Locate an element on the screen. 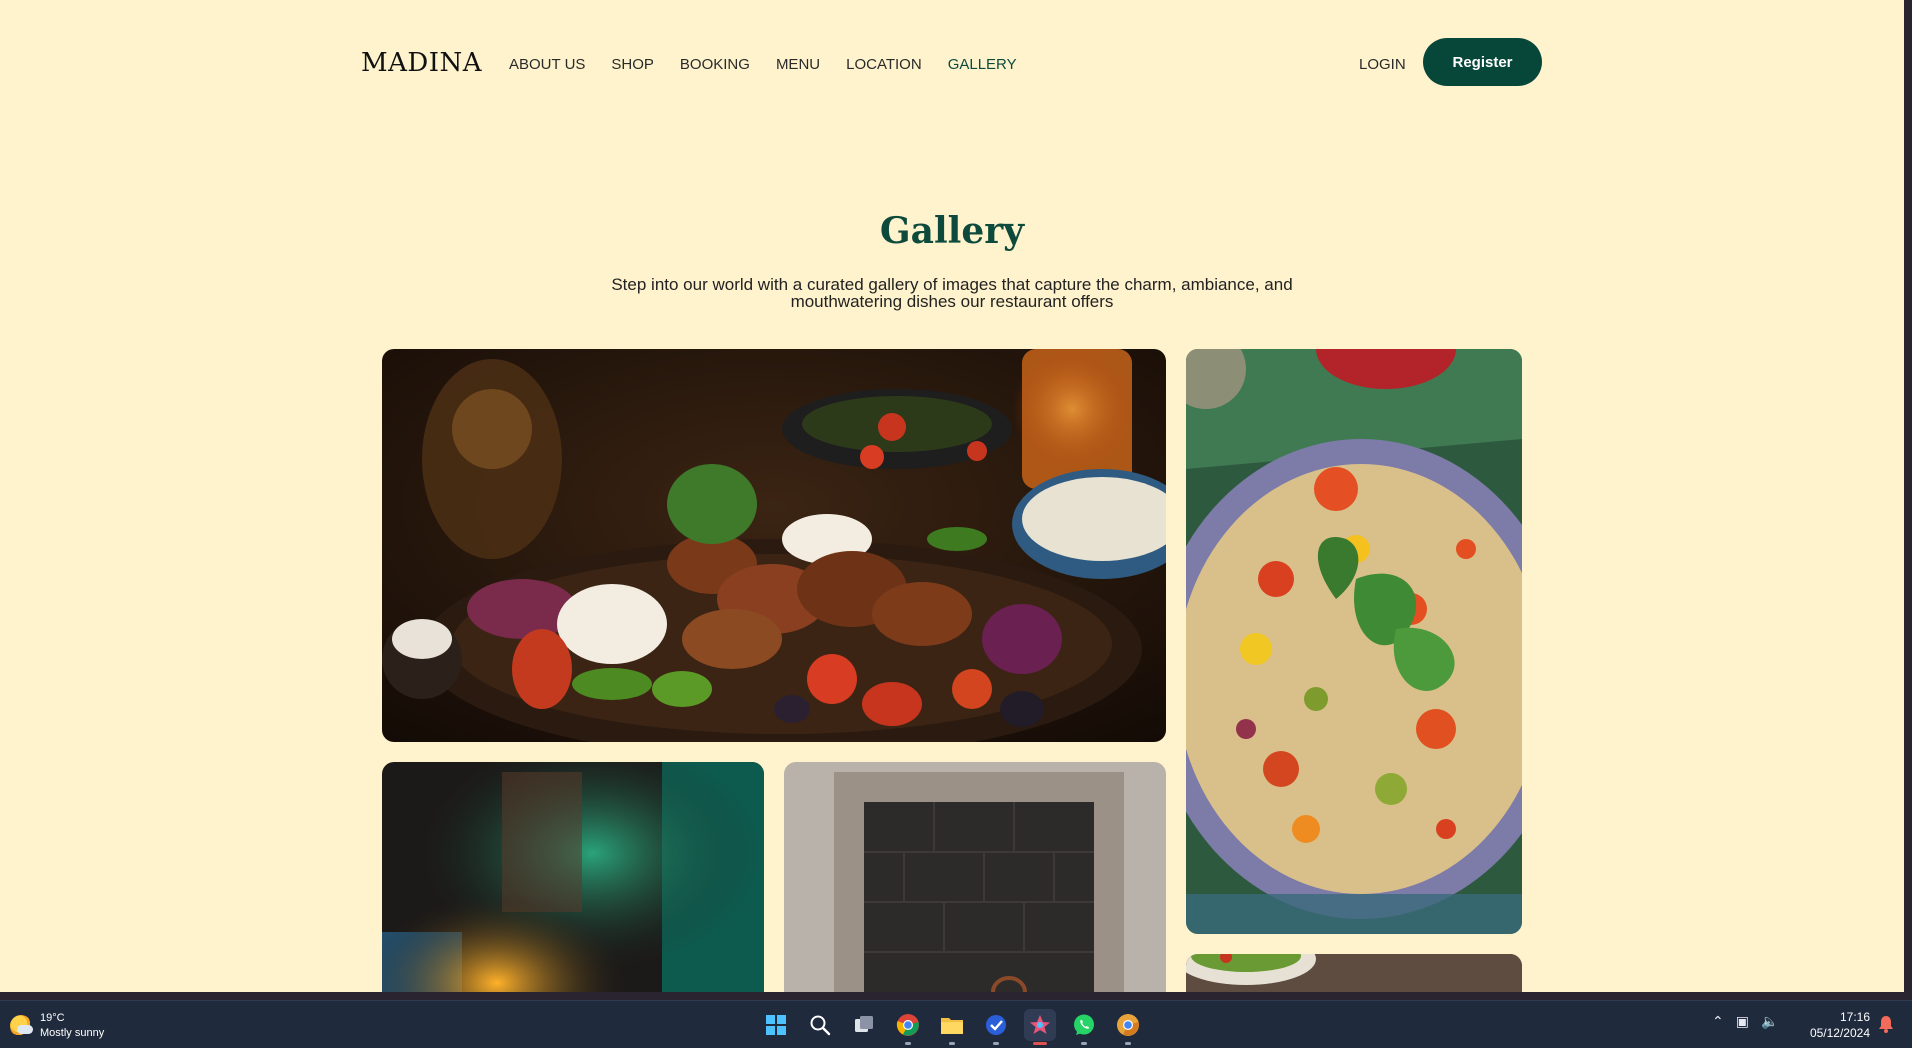  nav-menu: MENU is located at coordinates (798, 64).